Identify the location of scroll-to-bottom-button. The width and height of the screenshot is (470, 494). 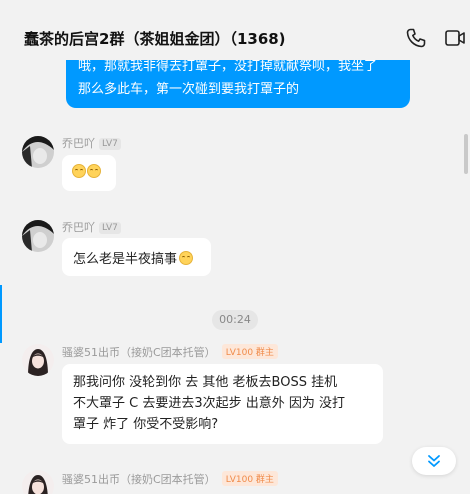
(434, 461).